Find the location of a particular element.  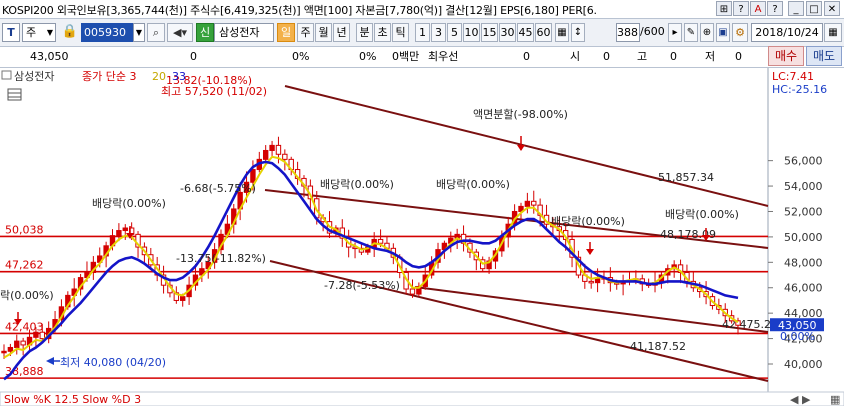

chart-annotation: 락(0.00%) is located at coordinates (27, 295).